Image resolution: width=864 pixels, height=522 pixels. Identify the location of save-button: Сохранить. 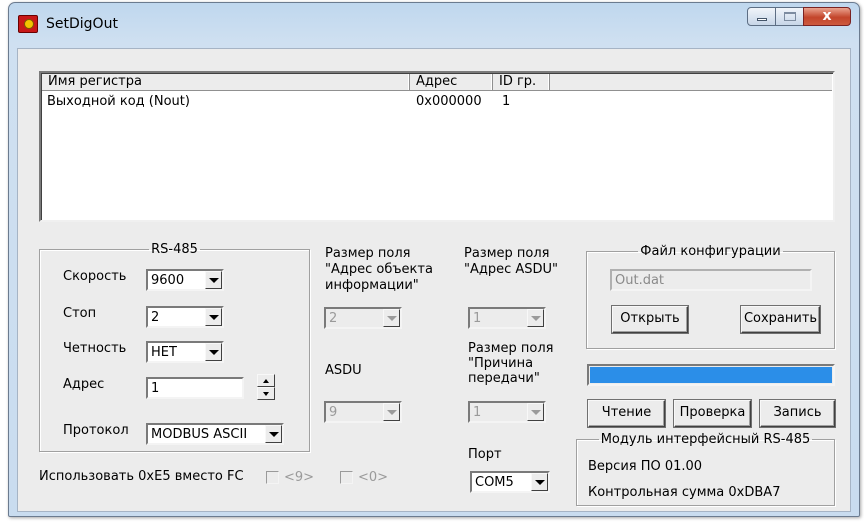
(780, 319).